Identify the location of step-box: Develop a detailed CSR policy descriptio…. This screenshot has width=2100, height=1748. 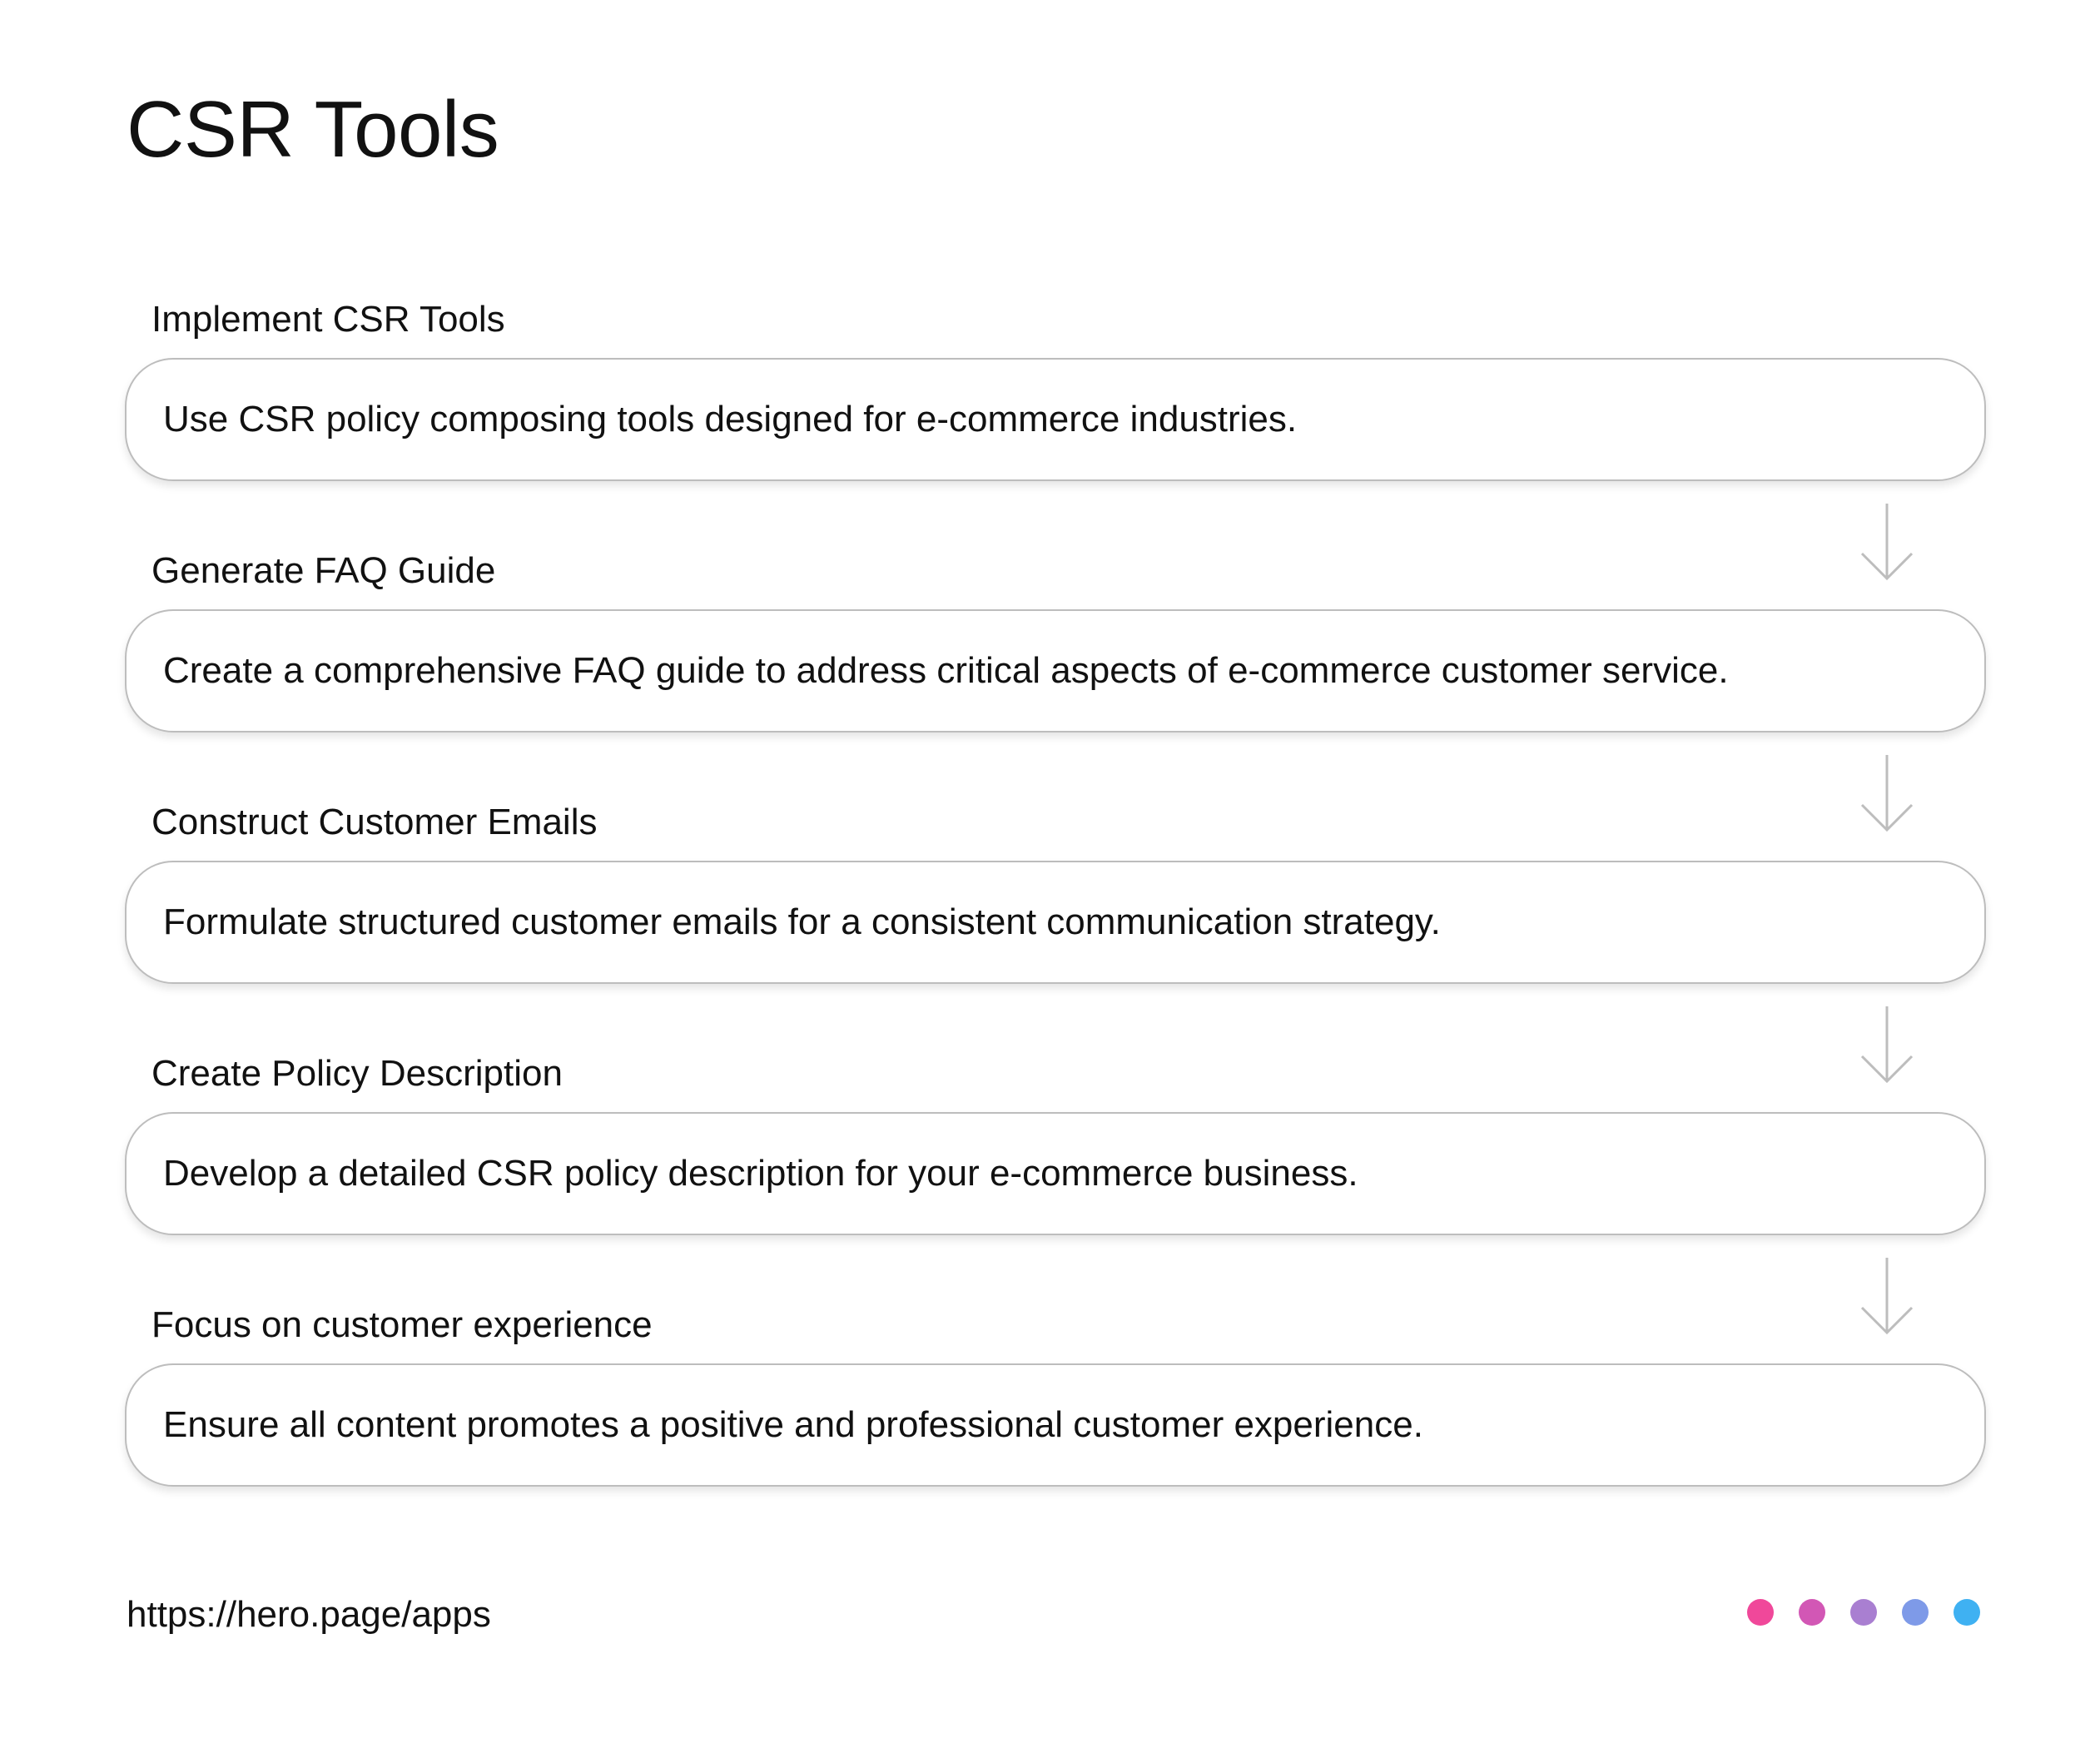
(1056, 1173).